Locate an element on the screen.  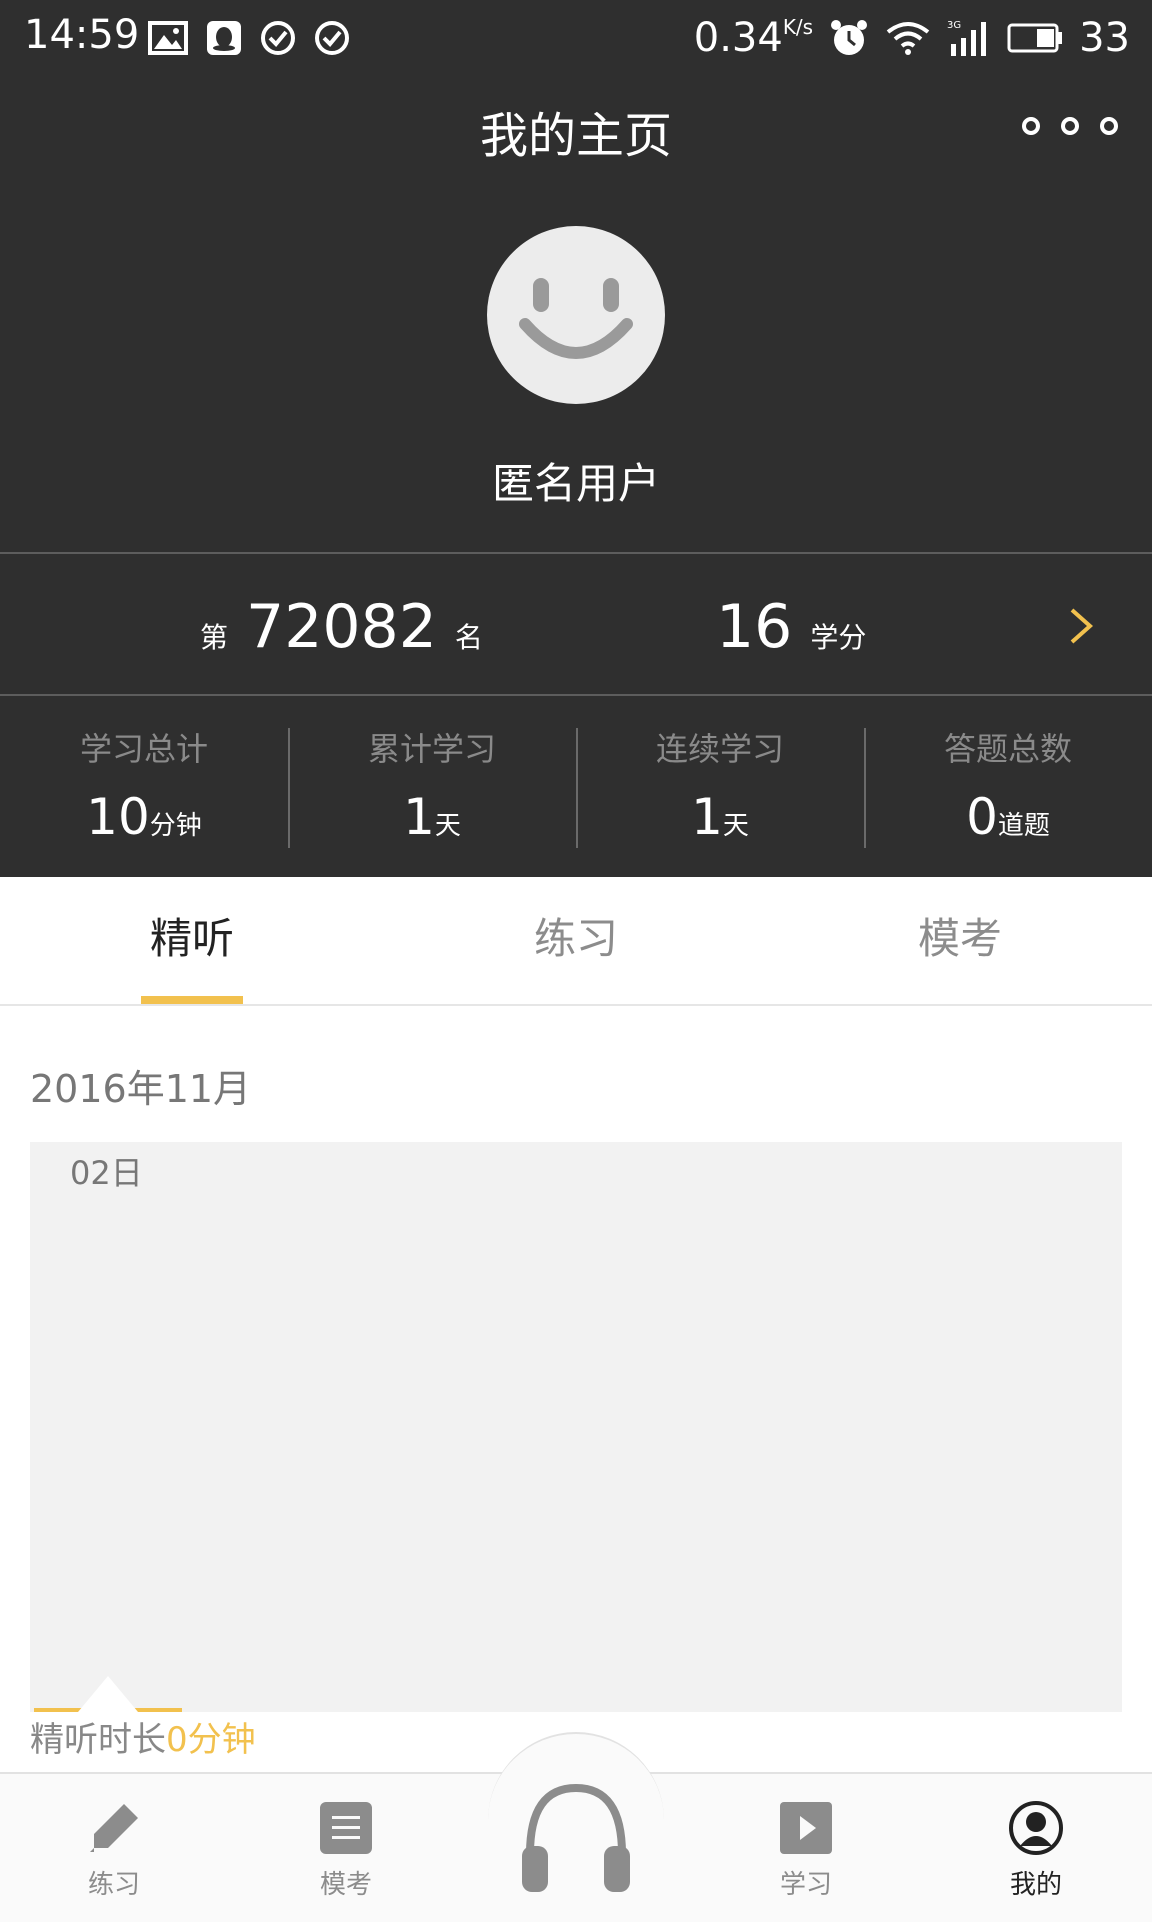
nav-study: 学习 is located at coordinates (806, 1850).